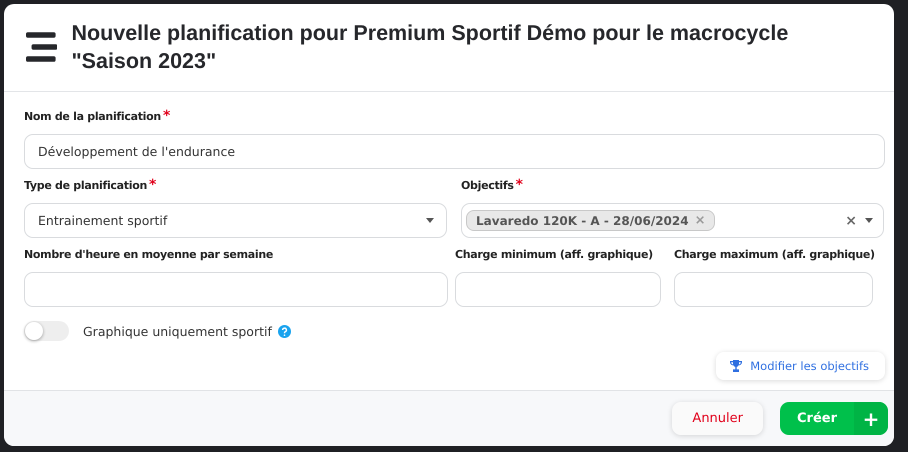 The image size is (908, 452). Describe the element at coordinates (800, 366) in the screenshot. I see `edit-objectives-button: Modifier les objectifs` at that location.